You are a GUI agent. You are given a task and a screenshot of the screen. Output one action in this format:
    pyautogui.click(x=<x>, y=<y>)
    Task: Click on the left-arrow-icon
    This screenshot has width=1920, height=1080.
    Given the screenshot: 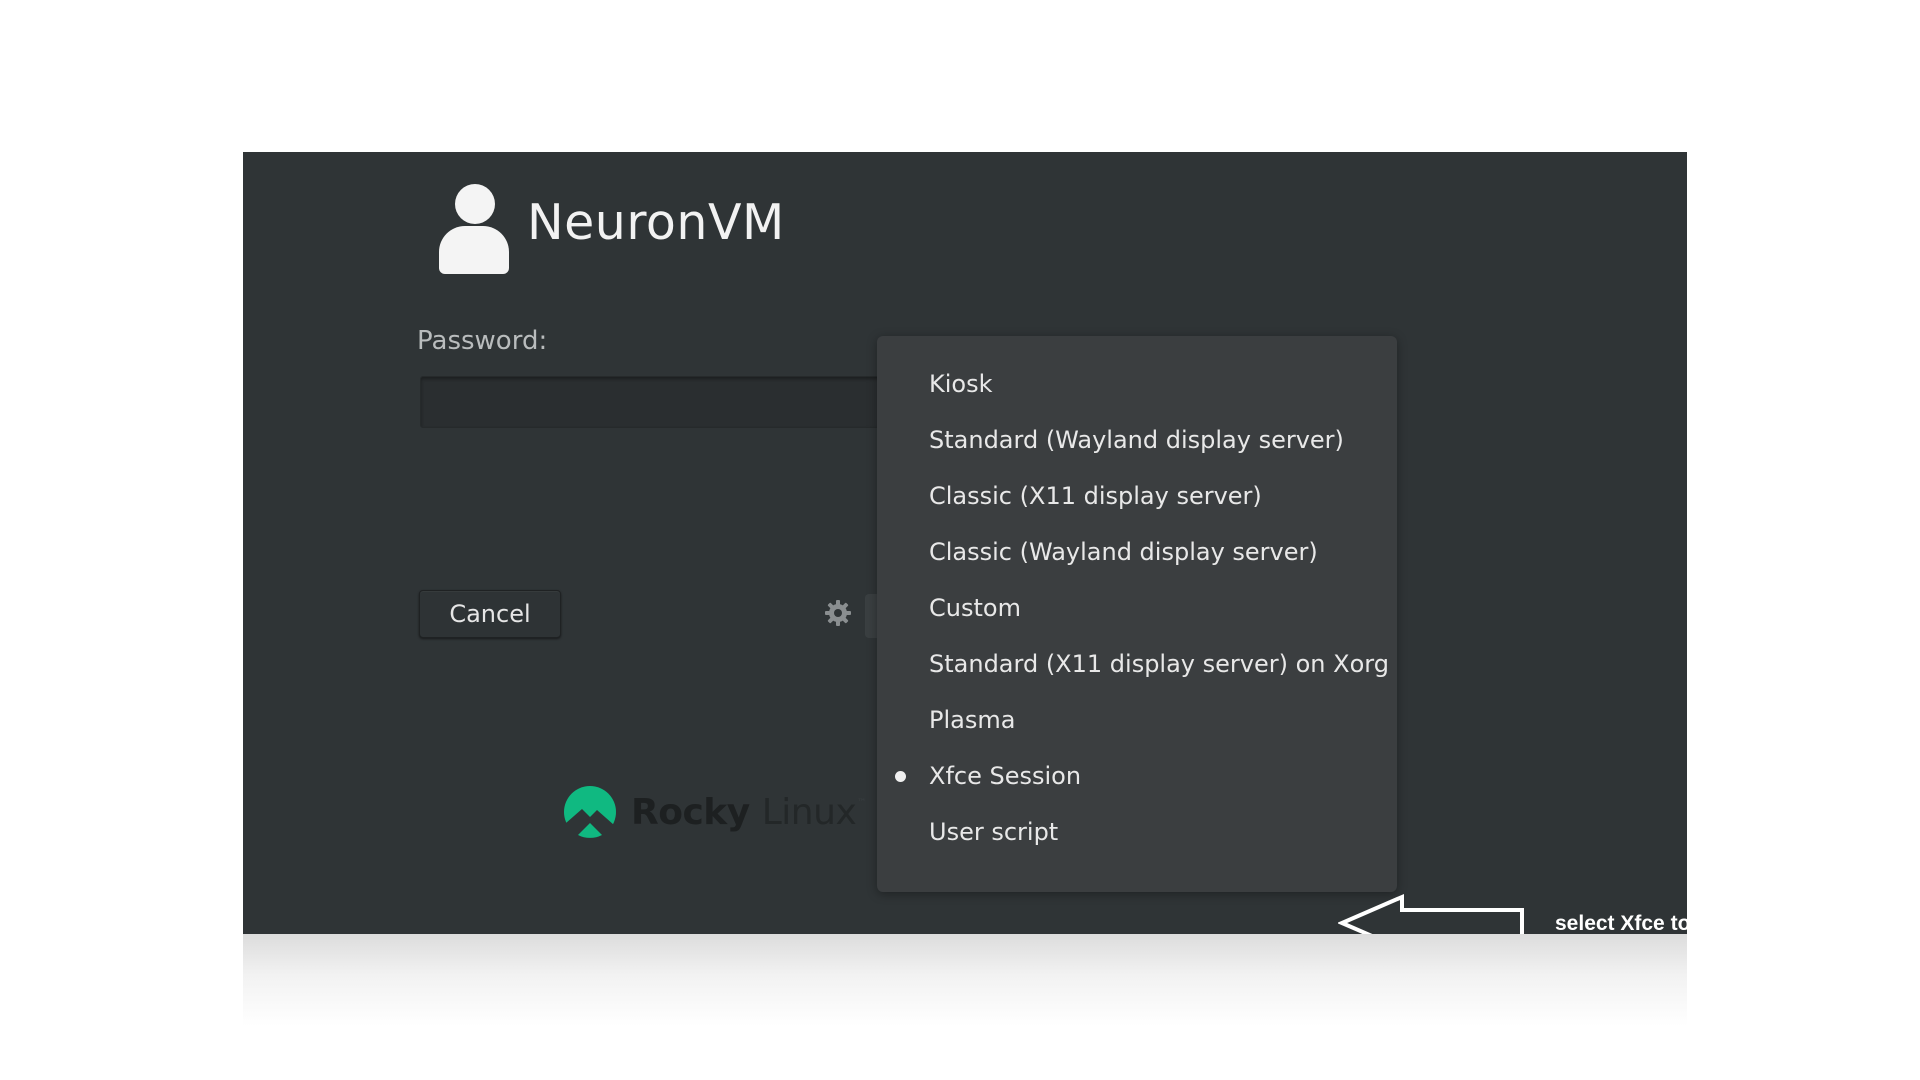 What is the action you would take?
    pyautogui.click(x=1431, y=913)
    